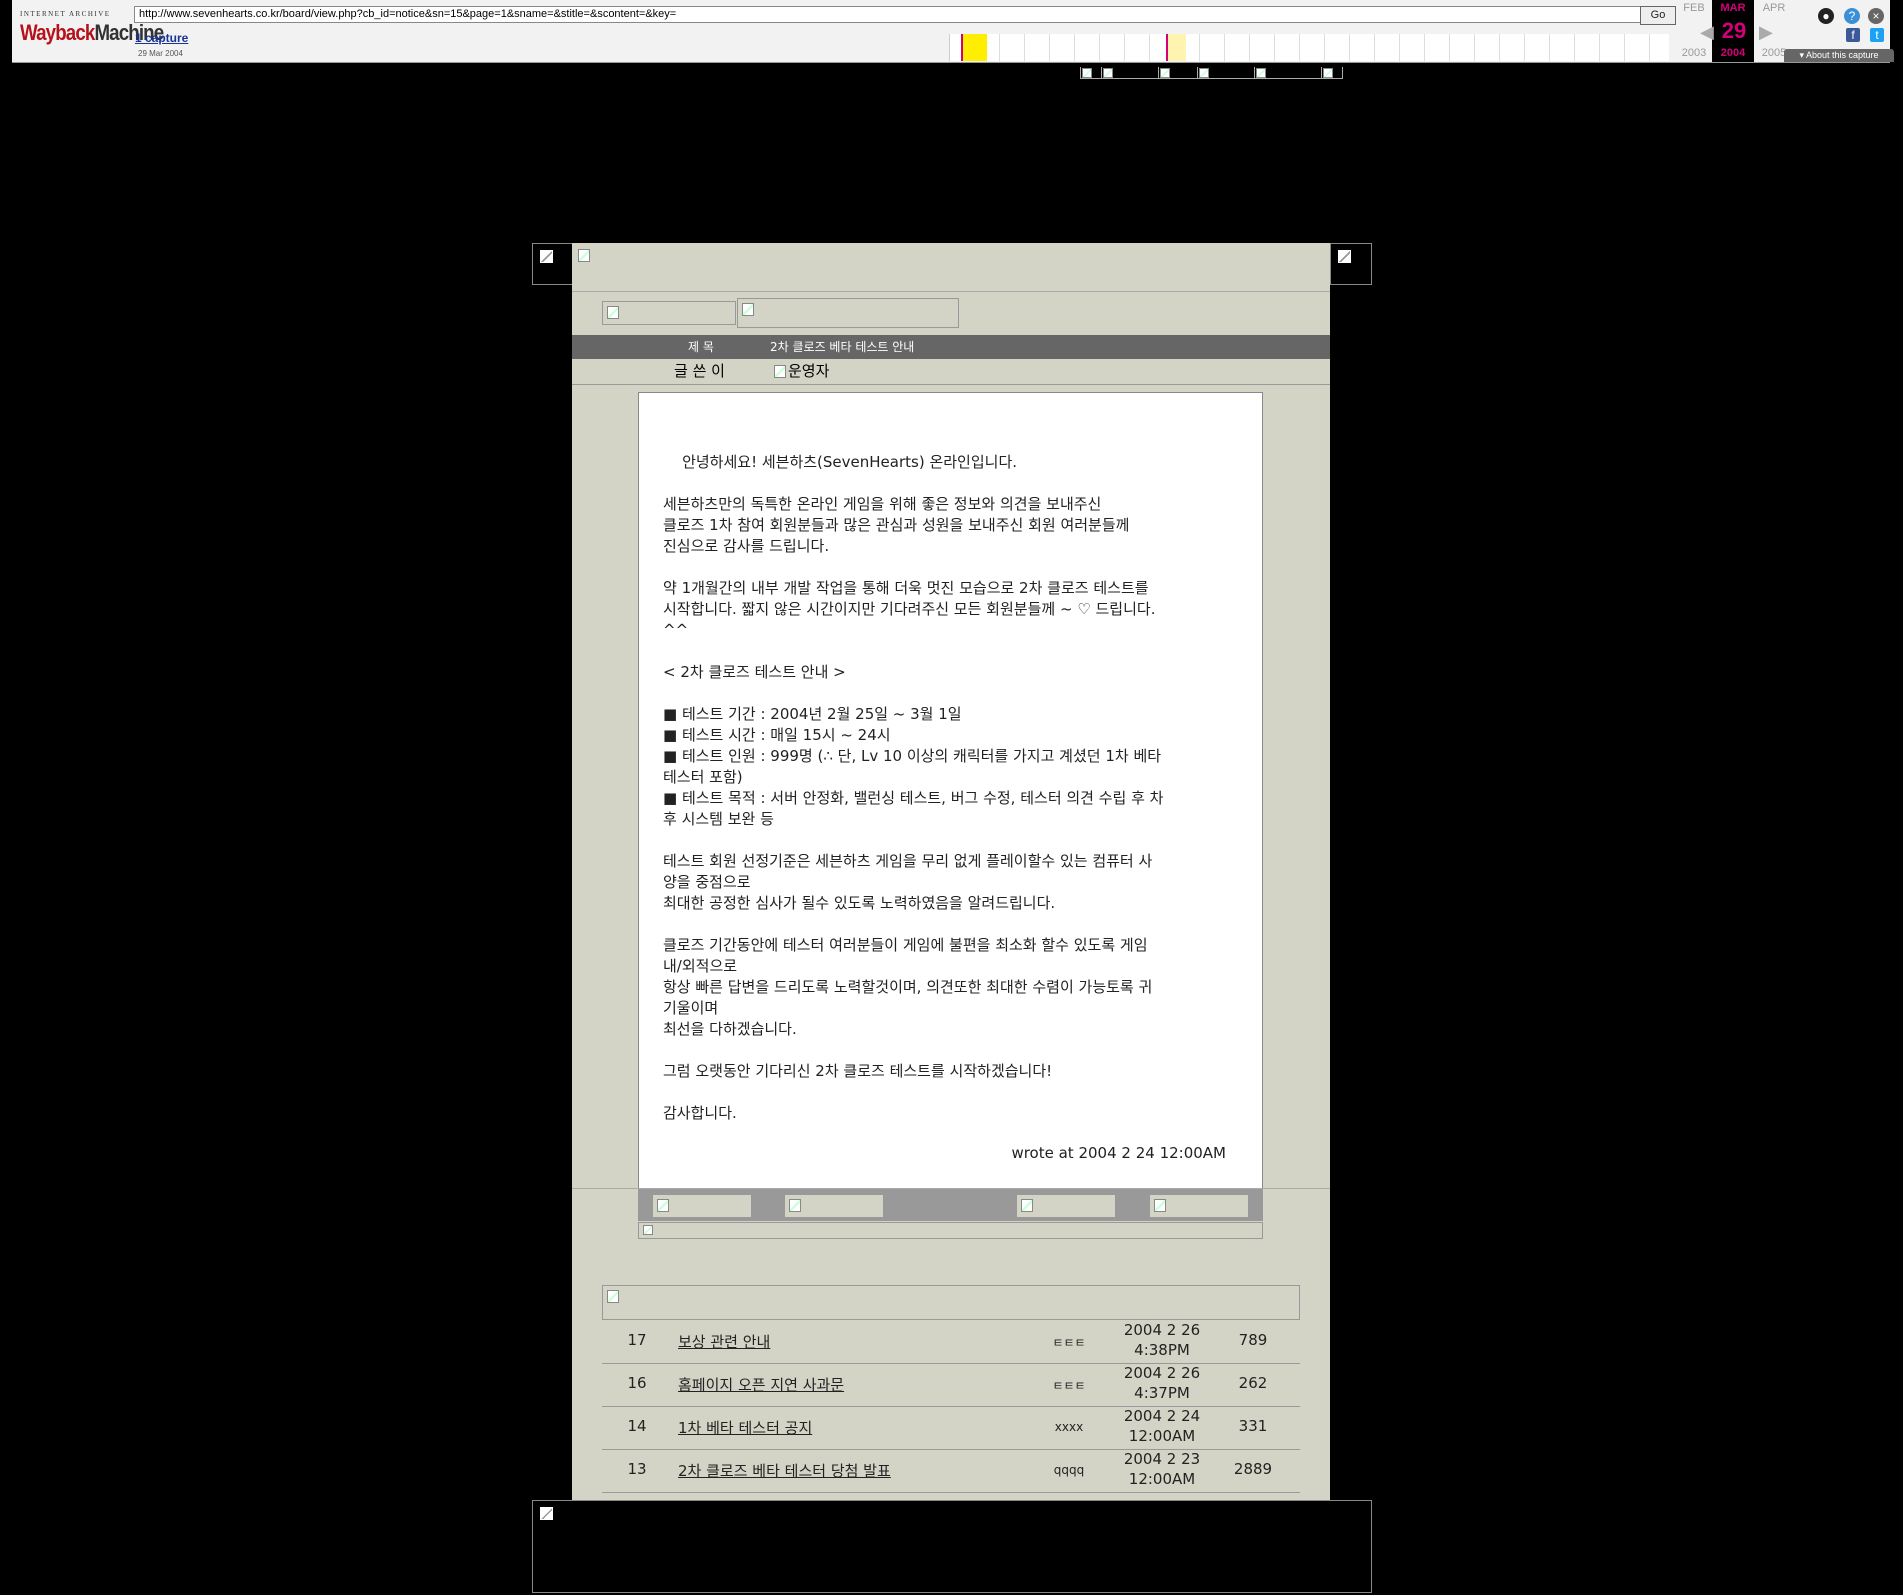 This screenshot has width=1903, height=1595. I want to click on row-subject-link: 1차 베타 테스터 공지, so click(745, 1427).